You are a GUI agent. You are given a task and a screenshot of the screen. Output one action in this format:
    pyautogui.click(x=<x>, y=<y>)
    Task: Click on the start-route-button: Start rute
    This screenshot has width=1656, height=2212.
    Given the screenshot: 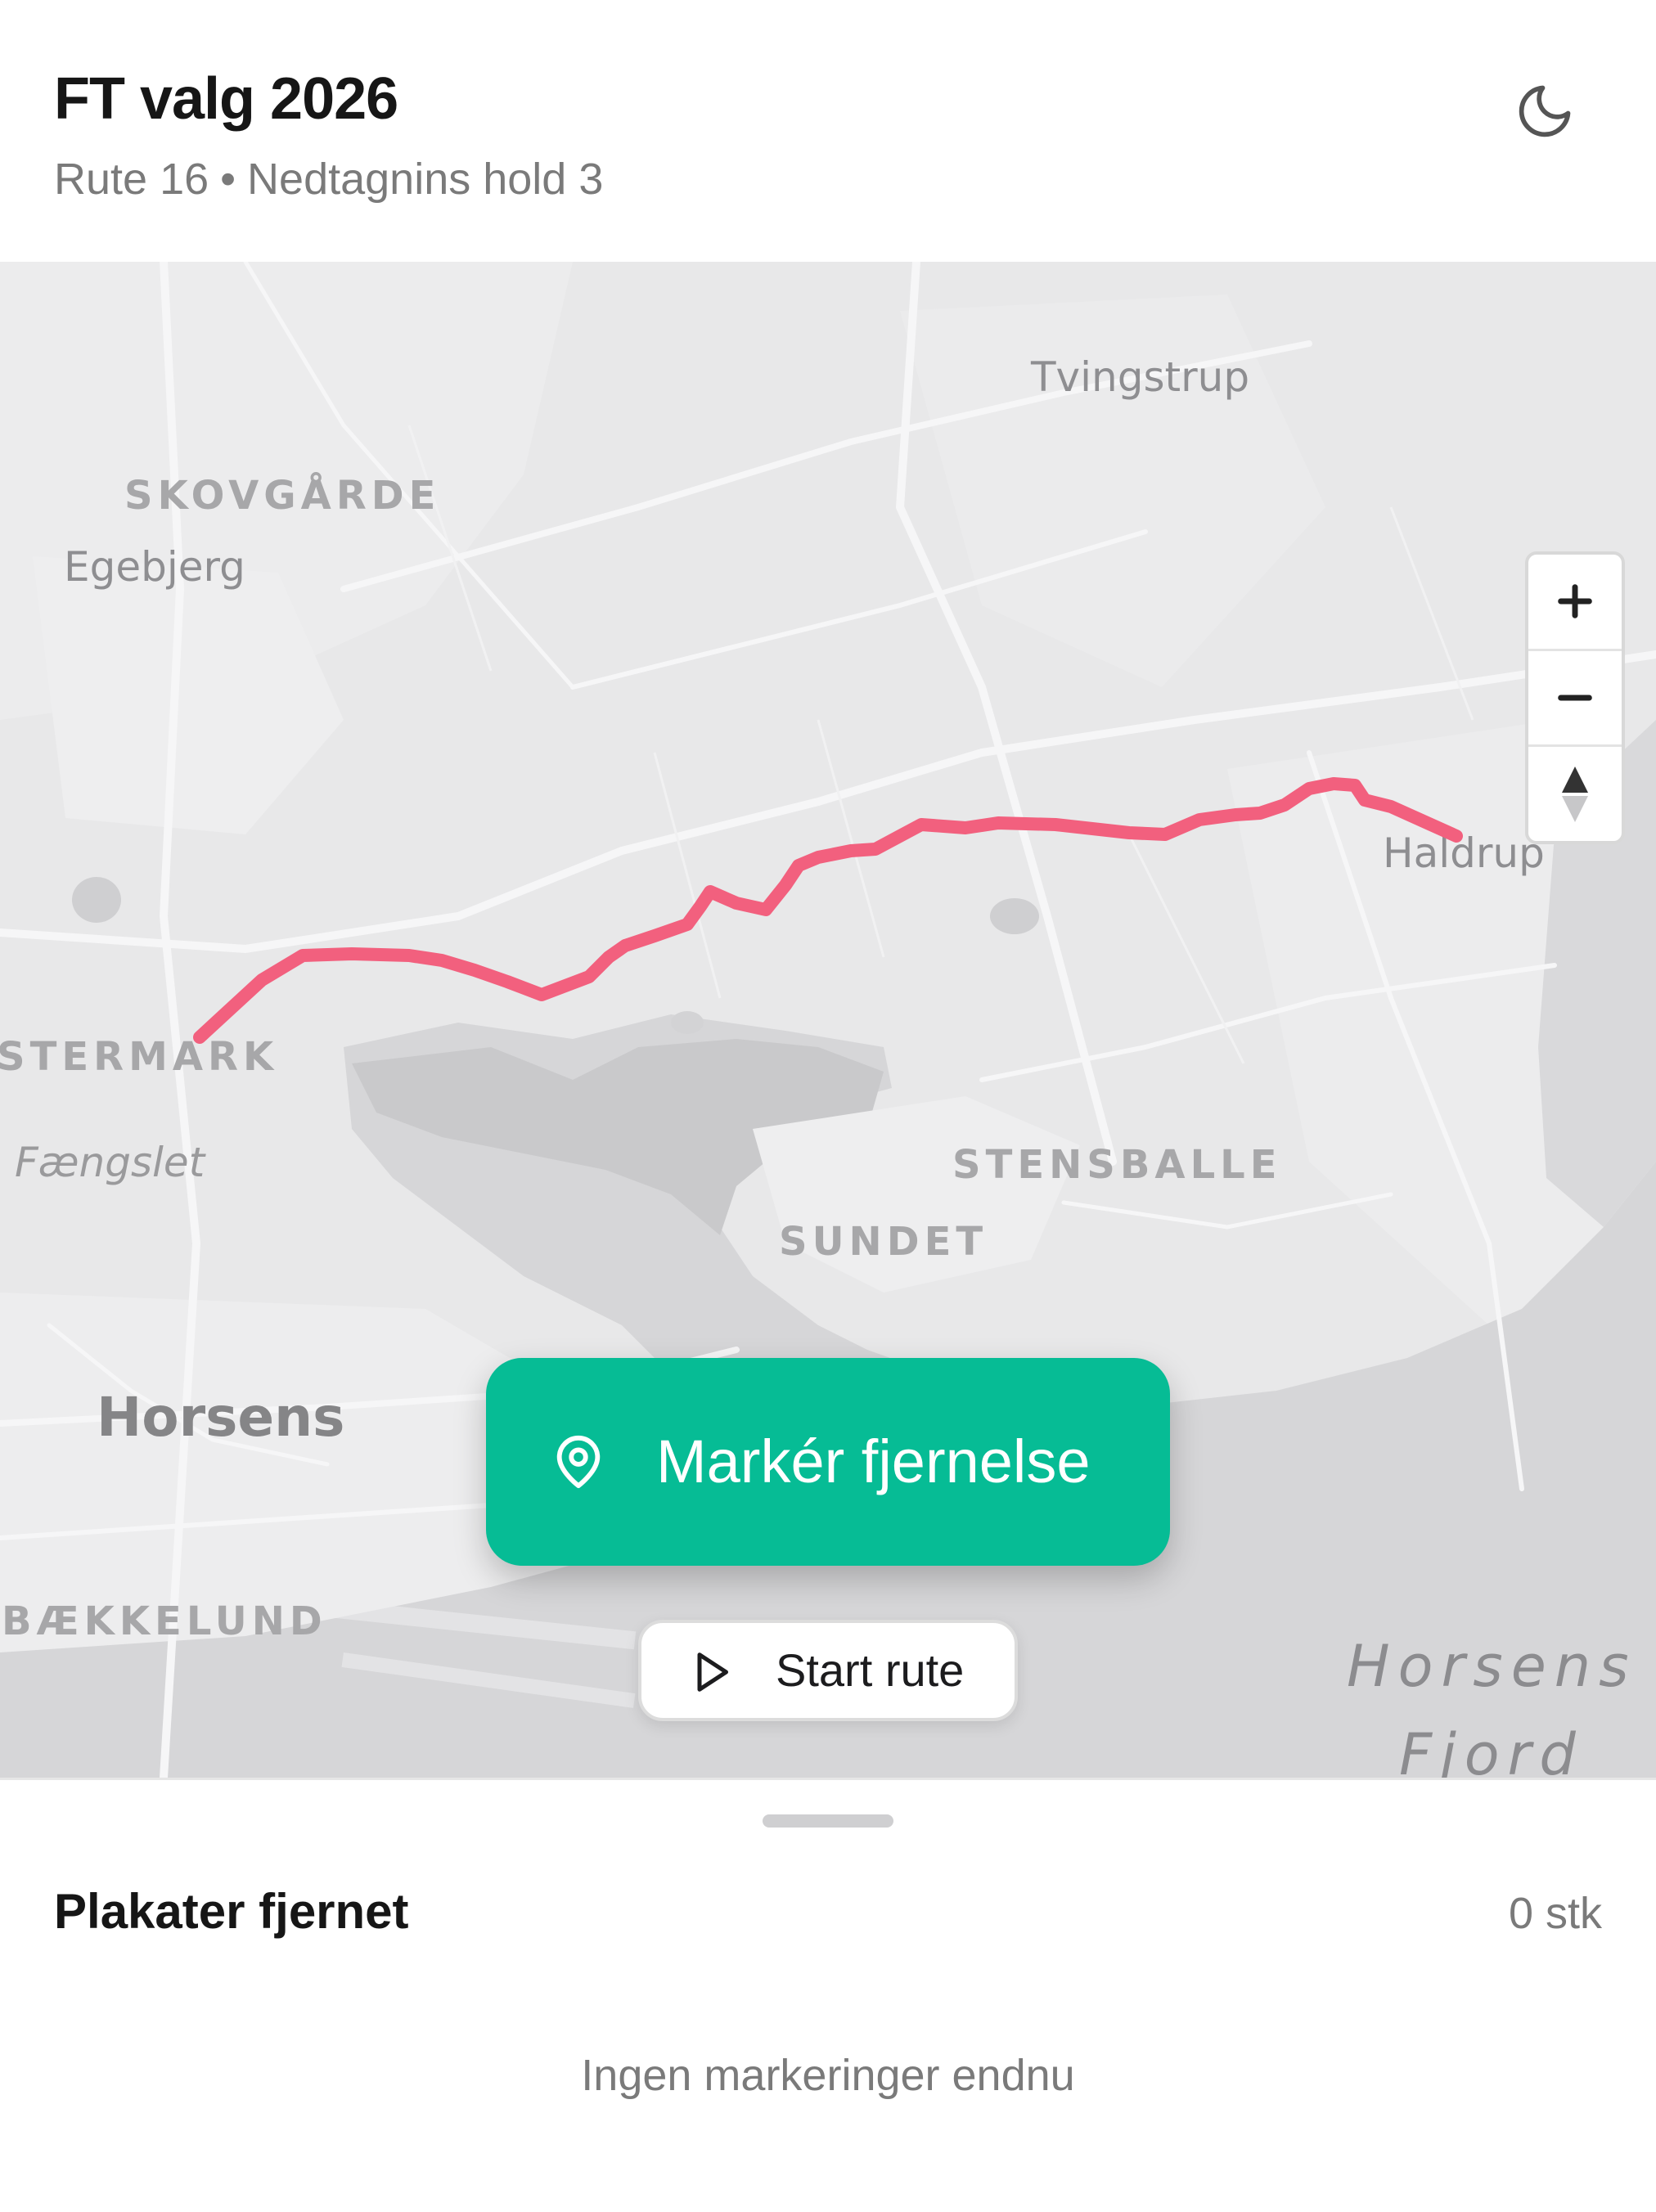 What is the action you would take?
    pyautogui.click(x=828, y=1670)
    